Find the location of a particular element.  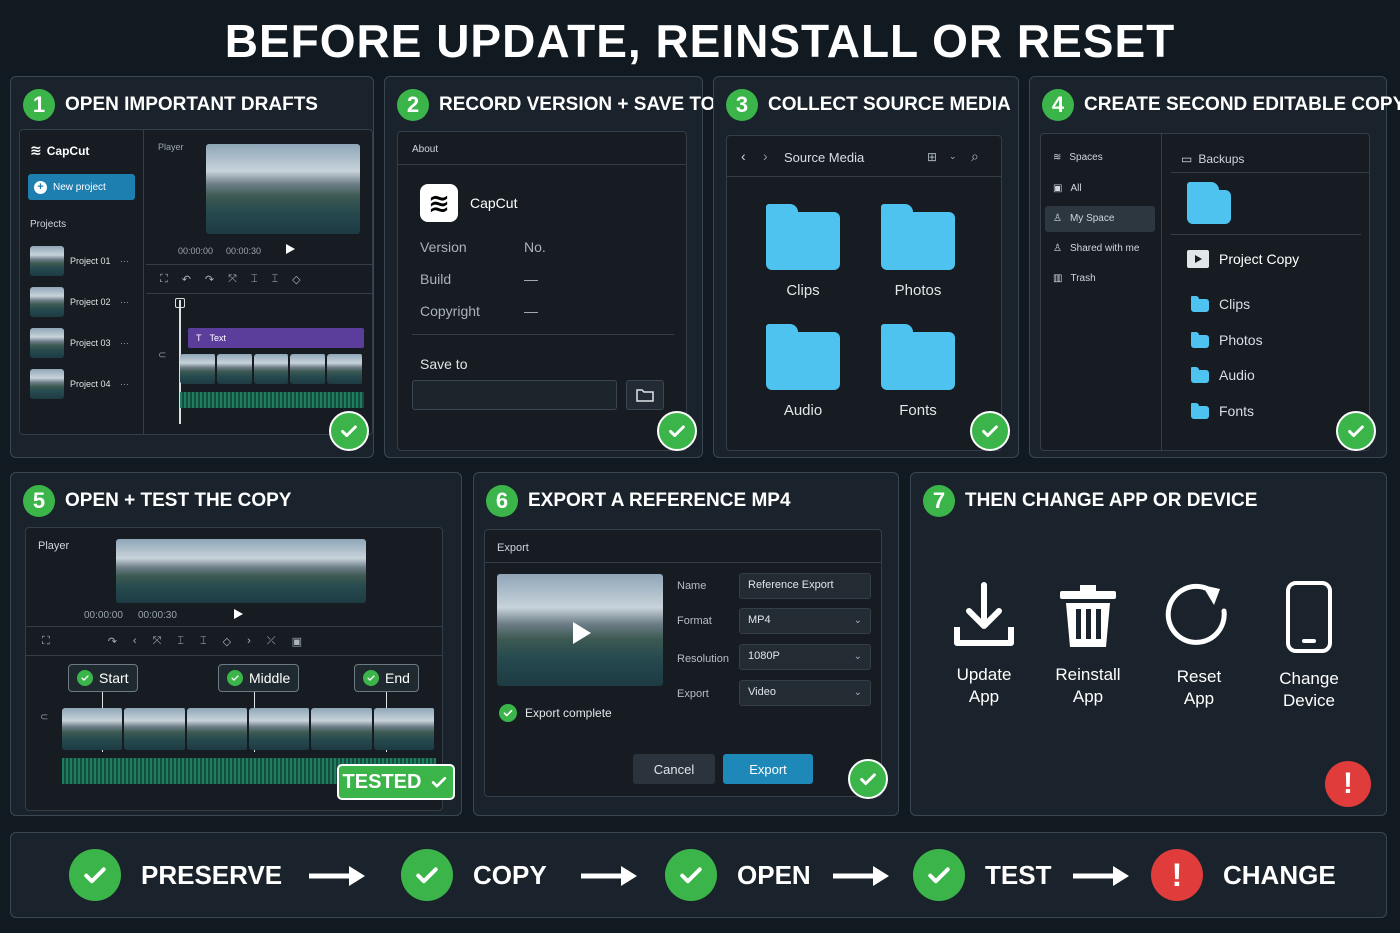

marker-end: End is located at coordinates (386, 678).